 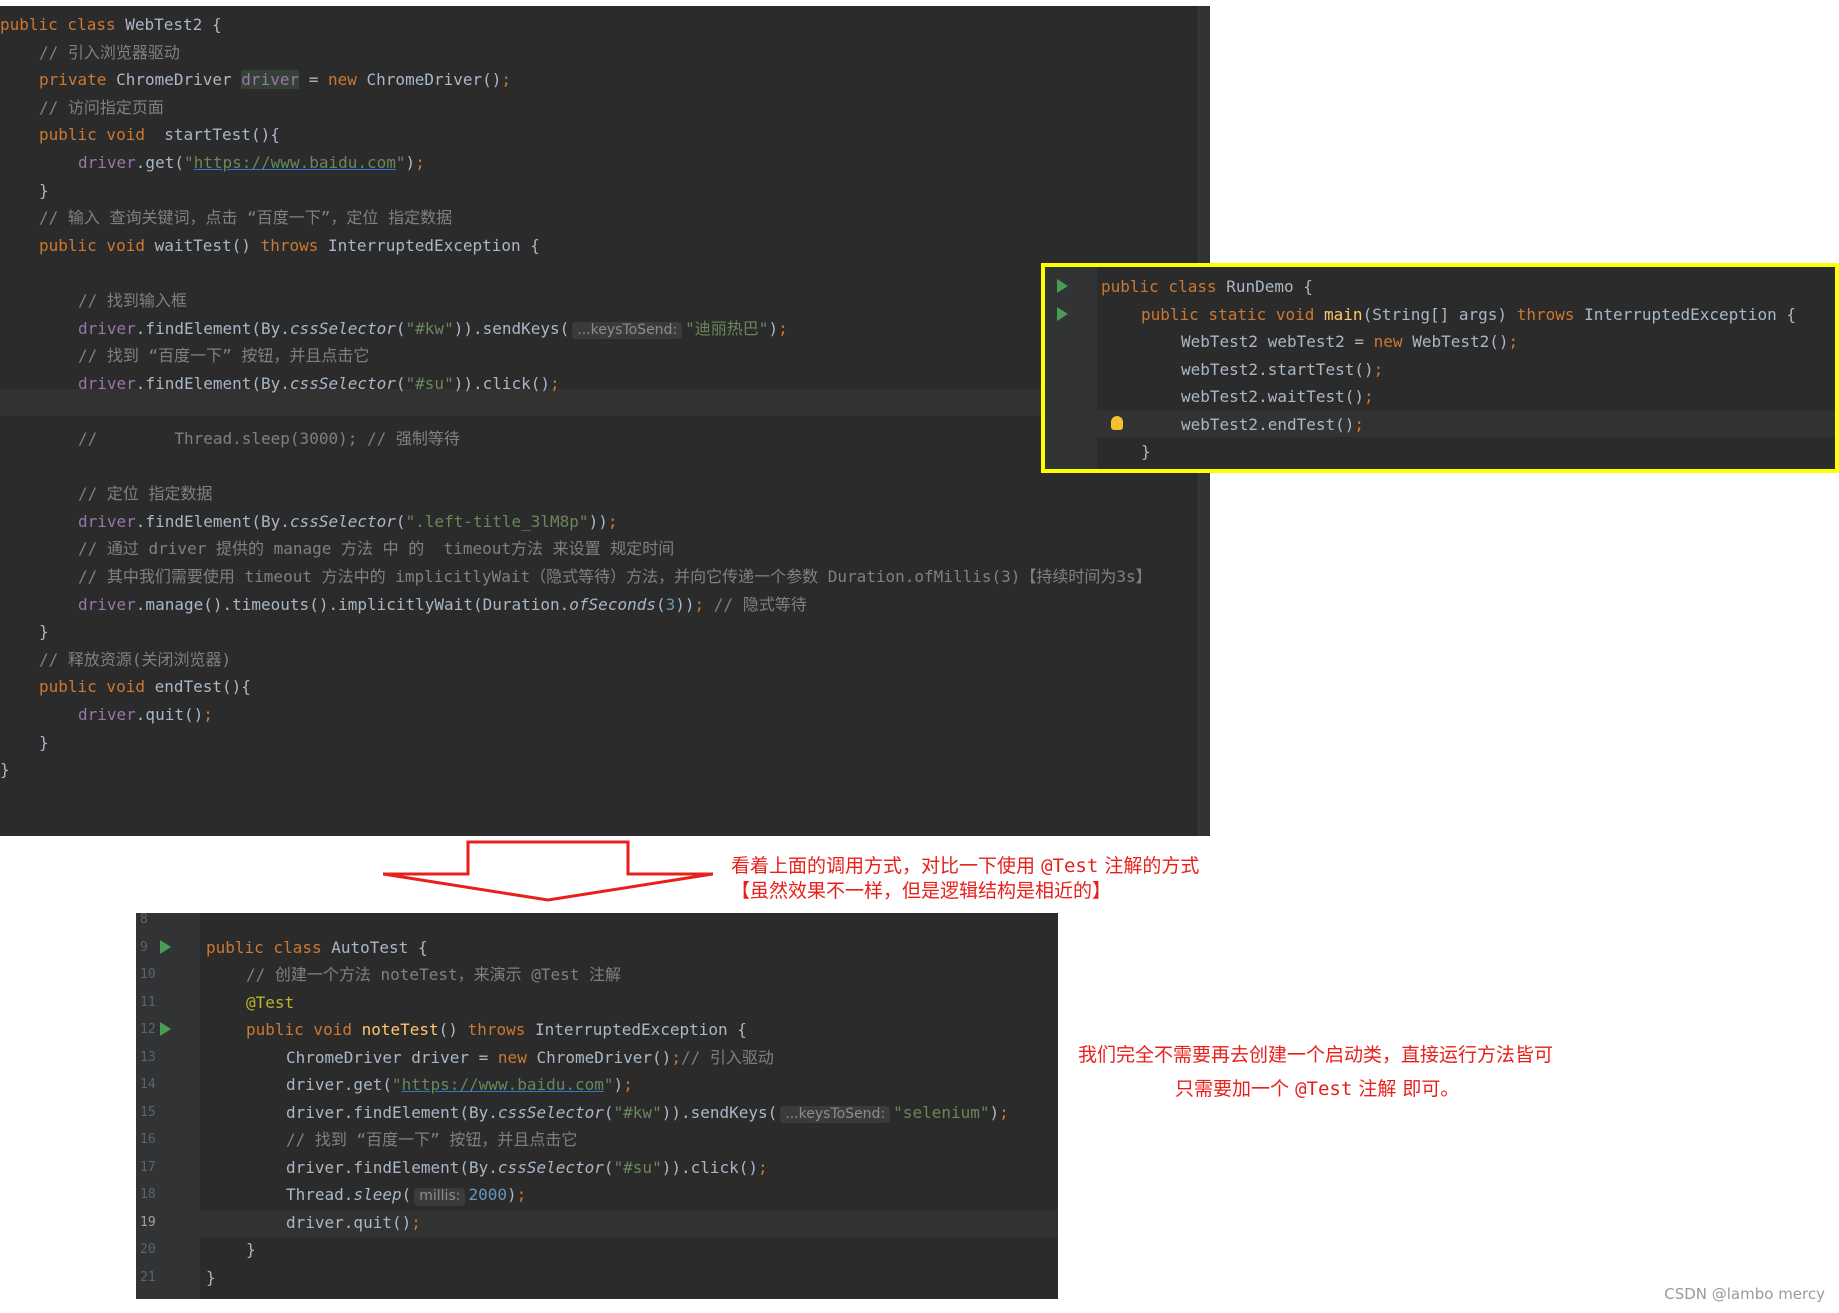 I want to click on code-token: (), so click(x=453, y=1029).